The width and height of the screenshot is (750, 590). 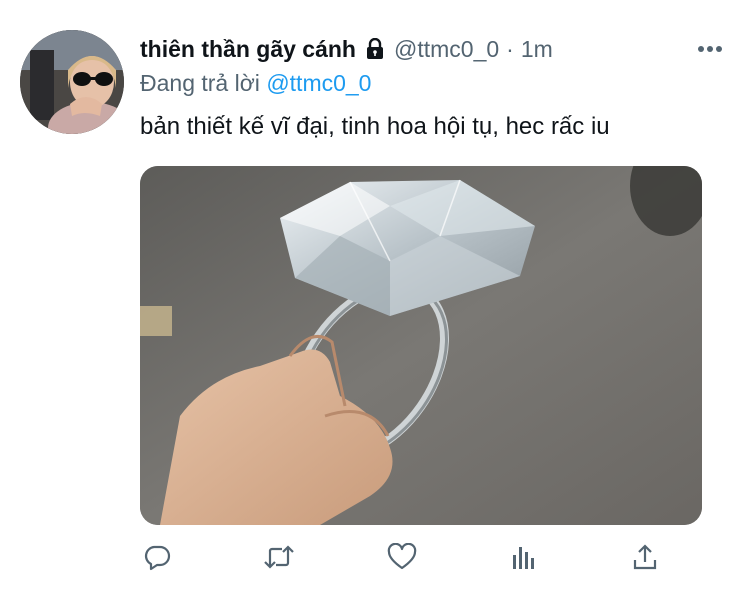 I want to click on like-button, so click(x=402, y=559).